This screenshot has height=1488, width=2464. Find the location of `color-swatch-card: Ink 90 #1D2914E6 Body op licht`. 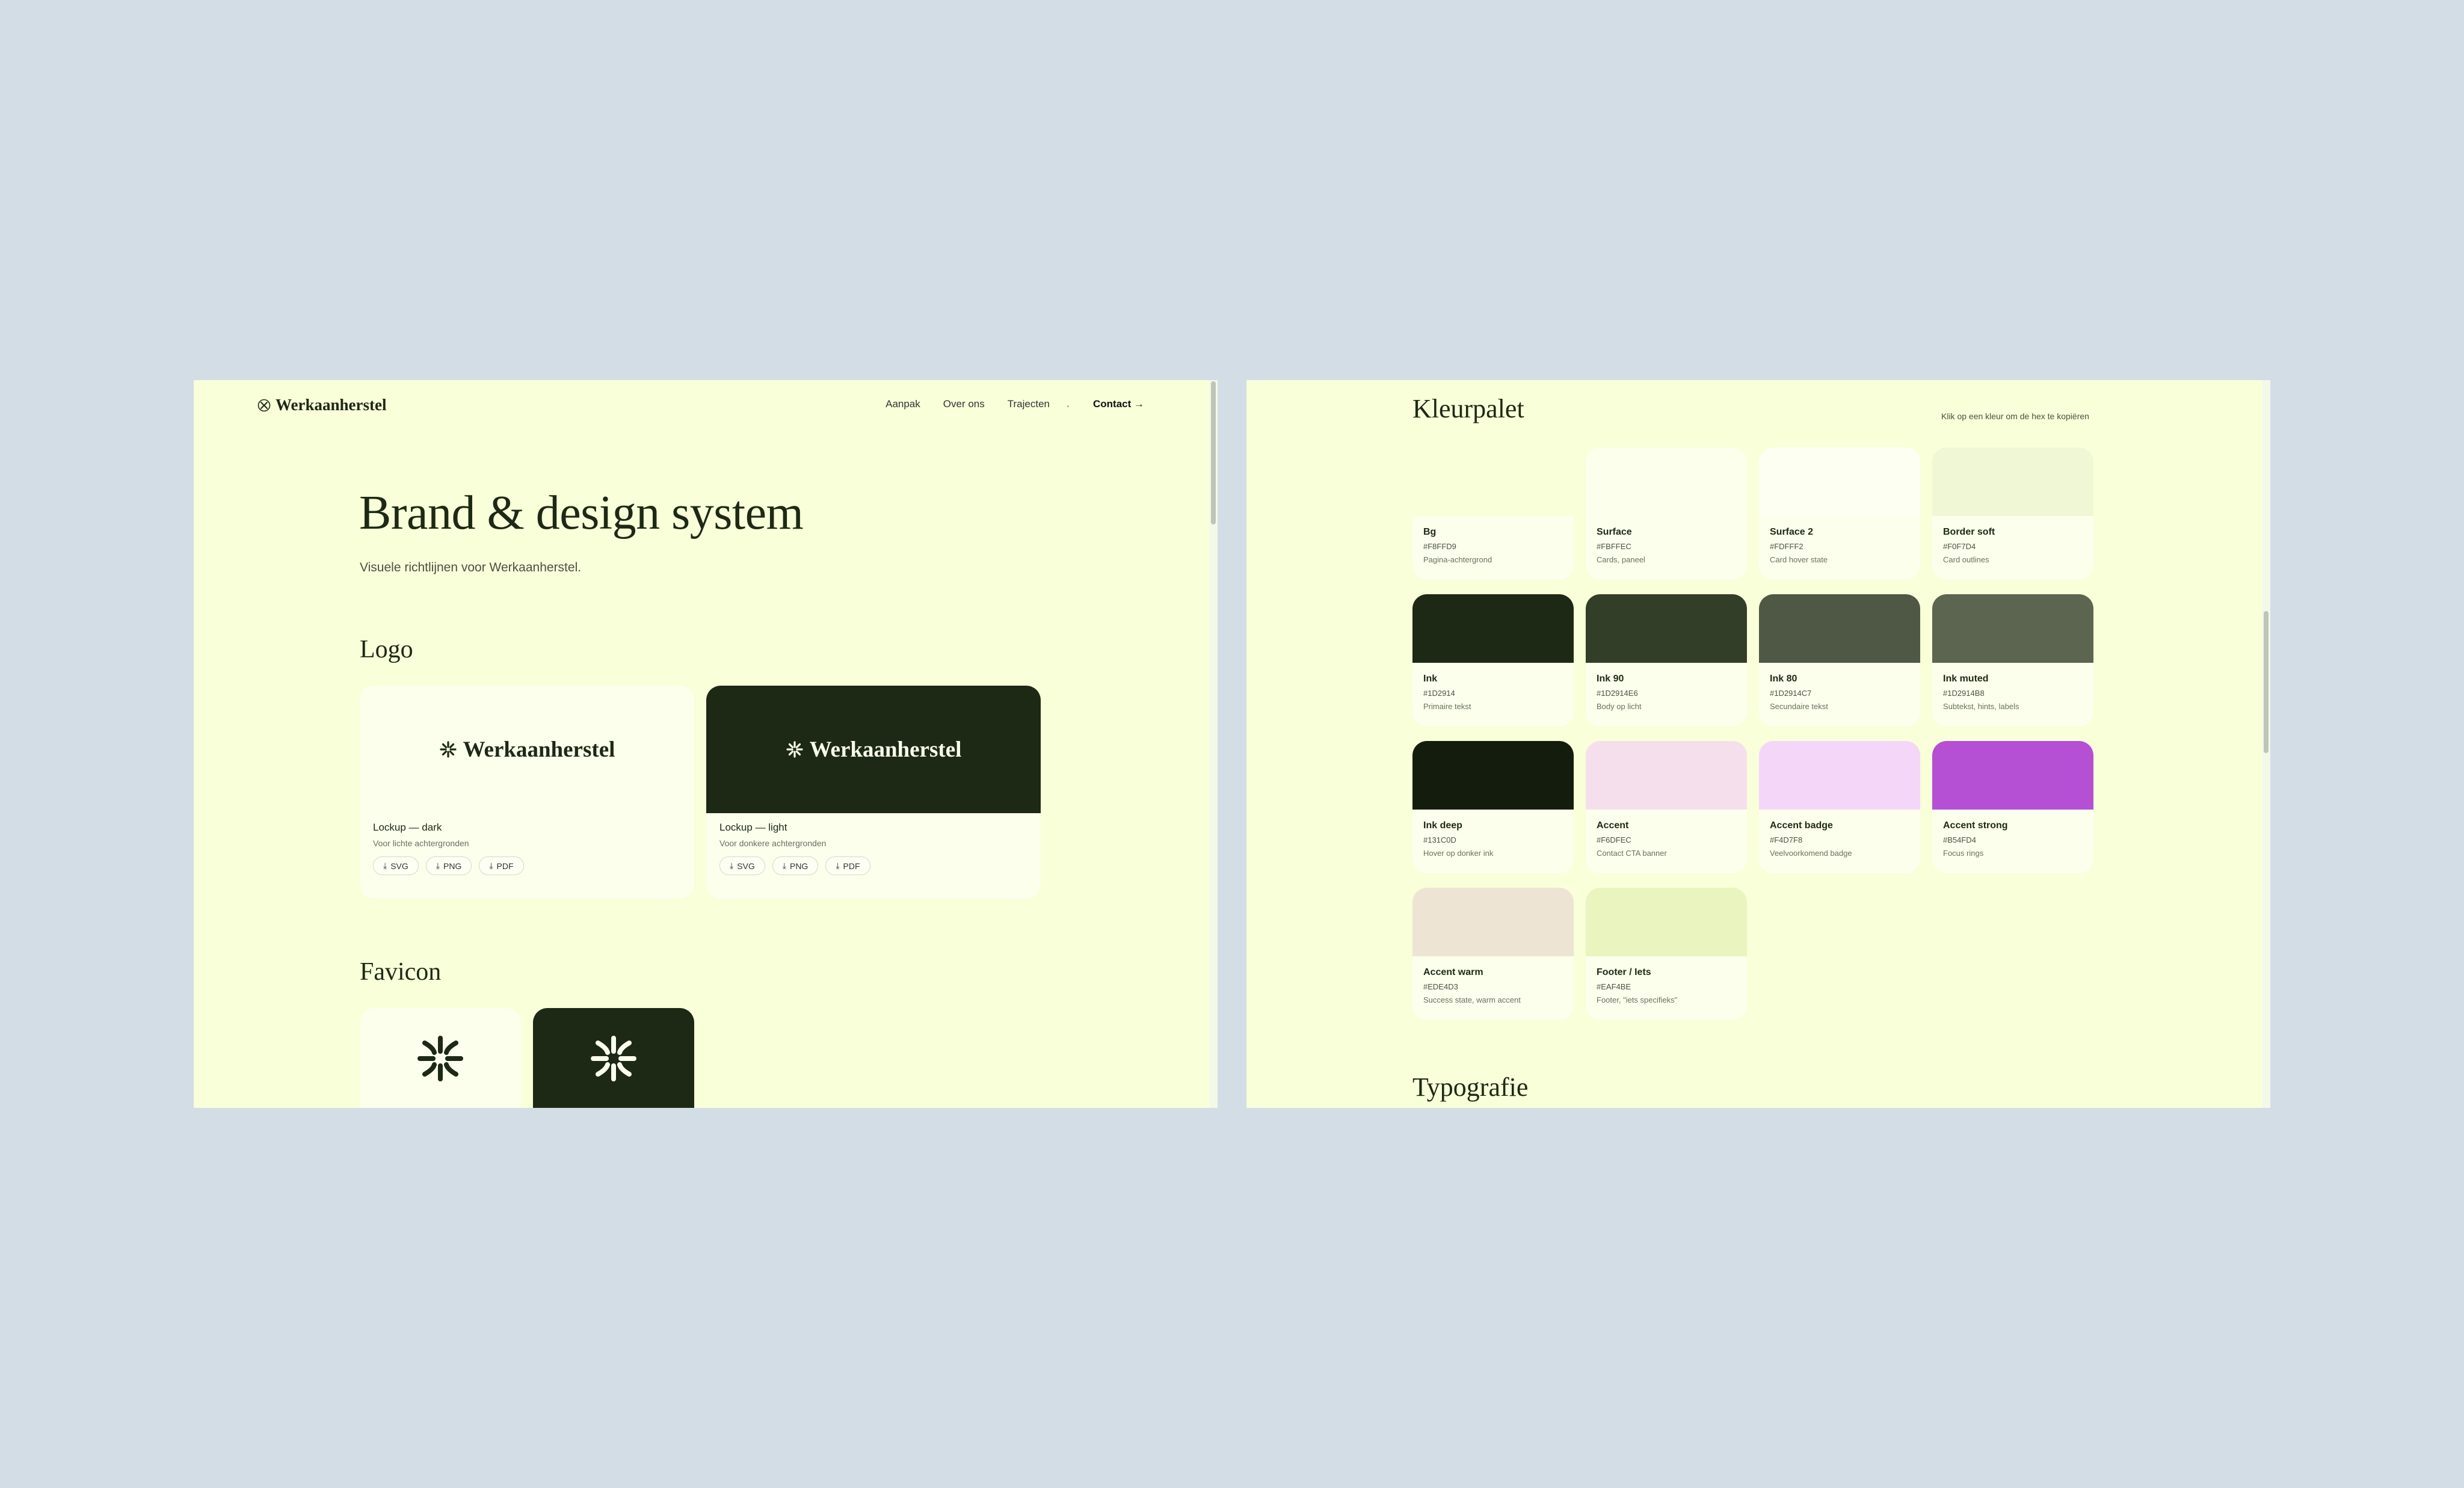

color-swatch-card: Ink 90 #1D2914E6 Body op licht is located at coordinates (1667, 660).